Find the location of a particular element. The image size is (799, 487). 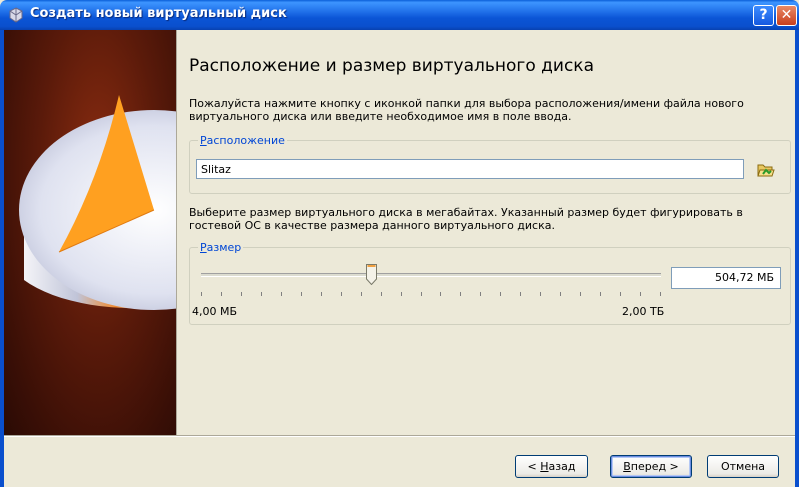

cancel-button: Отмена is located at coordinates (743, 466).